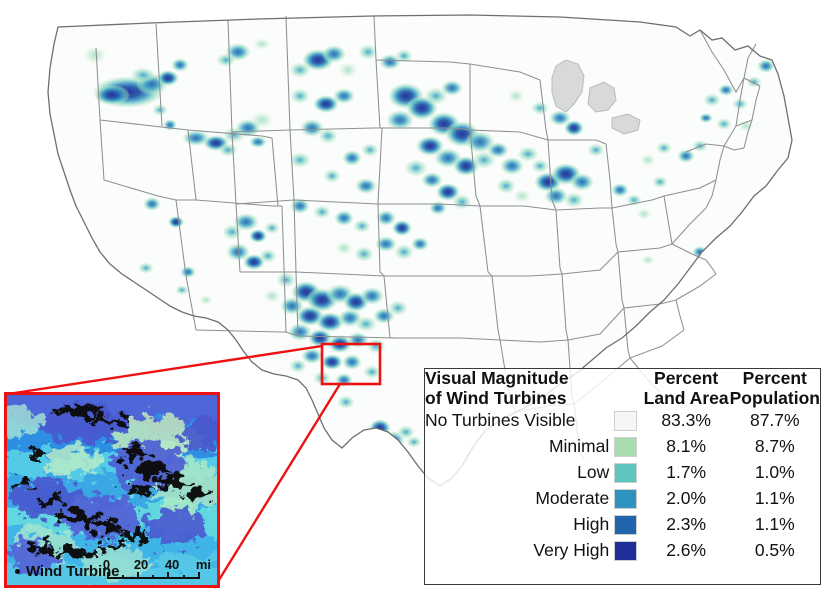 The image size is (825, 591). What do you see at coordinates (17, 571) in the screenshot?
I see `wind-turbine-dot-icon` at bounding box center [17, 571].